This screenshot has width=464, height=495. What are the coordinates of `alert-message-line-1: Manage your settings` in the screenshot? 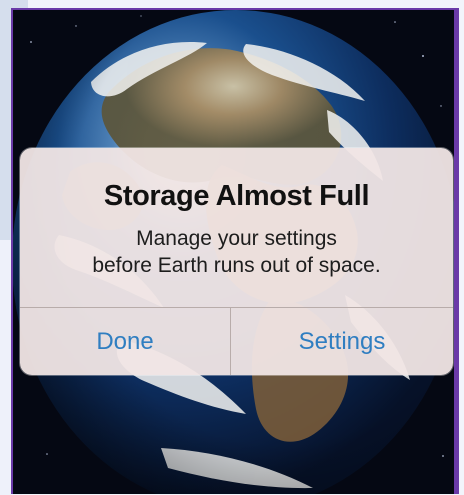 It's located at (236, 238).